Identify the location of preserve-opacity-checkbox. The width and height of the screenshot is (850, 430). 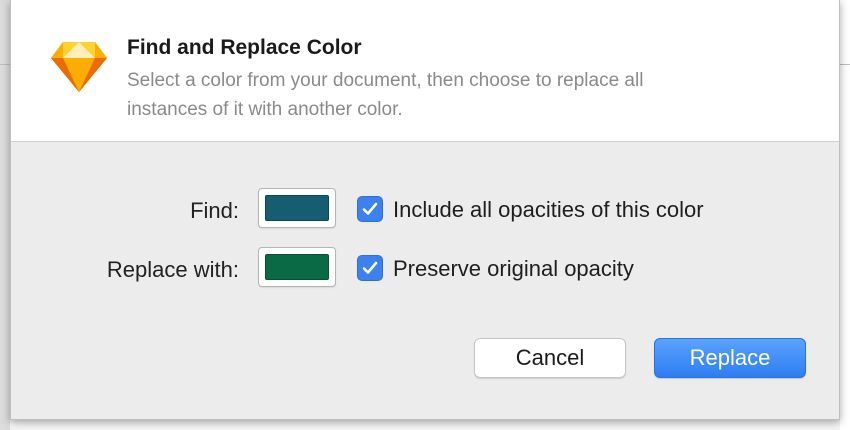
(370, 268).